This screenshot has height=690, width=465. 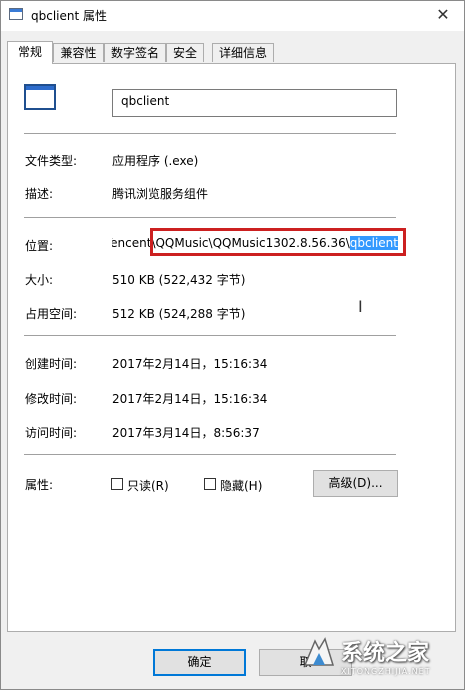 What do you see at coordinates (39, 485) in the screenshot?
I see `attributes-label: 属性:` at bounding box center [39, 485].